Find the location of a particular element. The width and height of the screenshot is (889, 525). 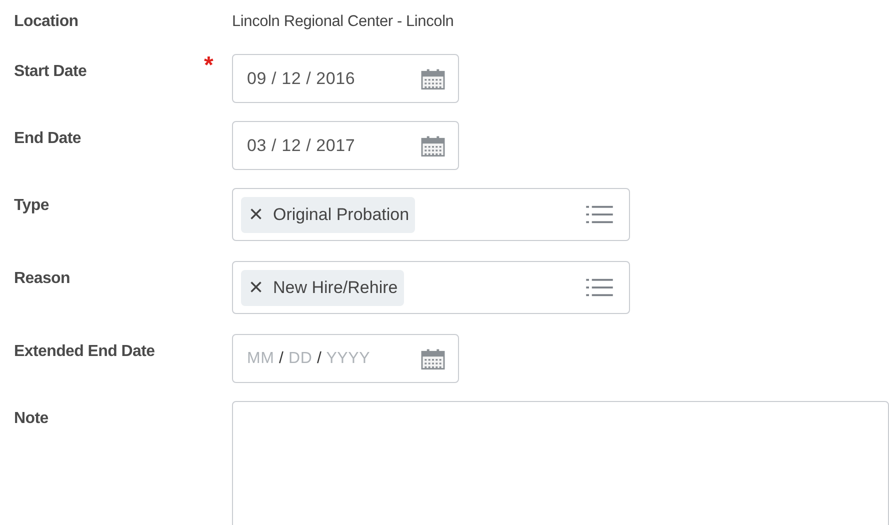

prompt-field: × New Hire/Rehire is located at coordinates (431, 287).